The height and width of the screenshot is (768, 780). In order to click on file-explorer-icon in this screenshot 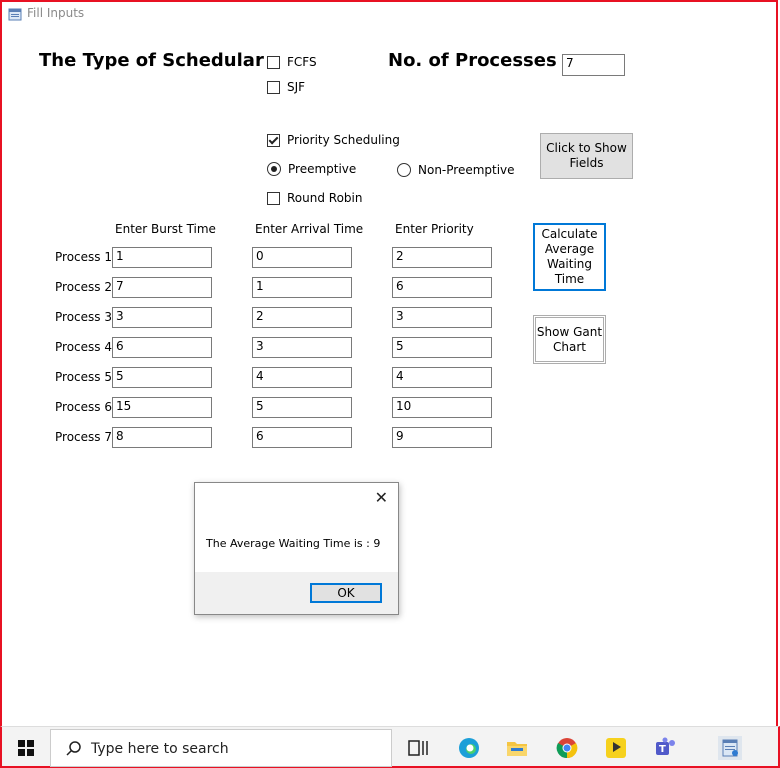, I will do `click(517, 748)`.